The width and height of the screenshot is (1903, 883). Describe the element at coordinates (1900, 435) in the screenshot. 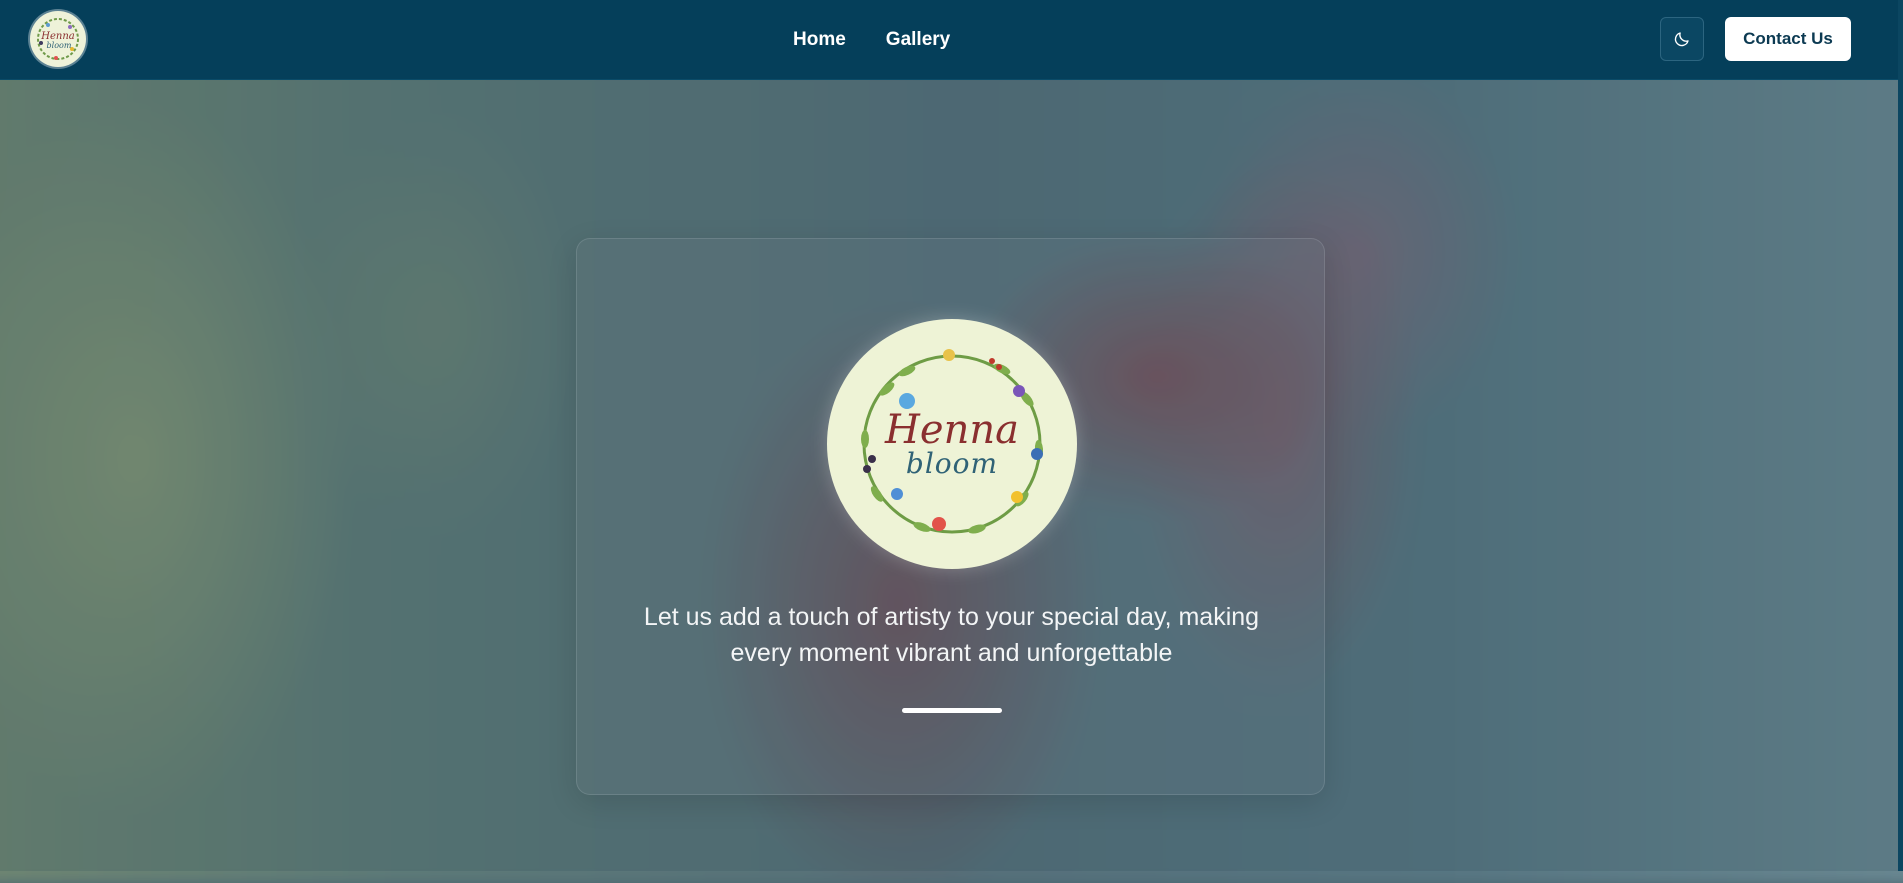

I see `page-edge` at that location.